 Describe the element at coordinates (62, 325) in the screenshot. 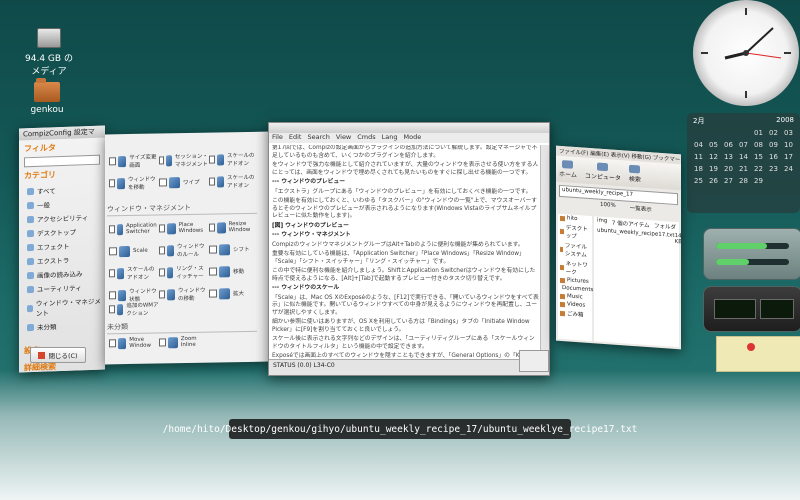

I see `category-item: 未分類` at that location.